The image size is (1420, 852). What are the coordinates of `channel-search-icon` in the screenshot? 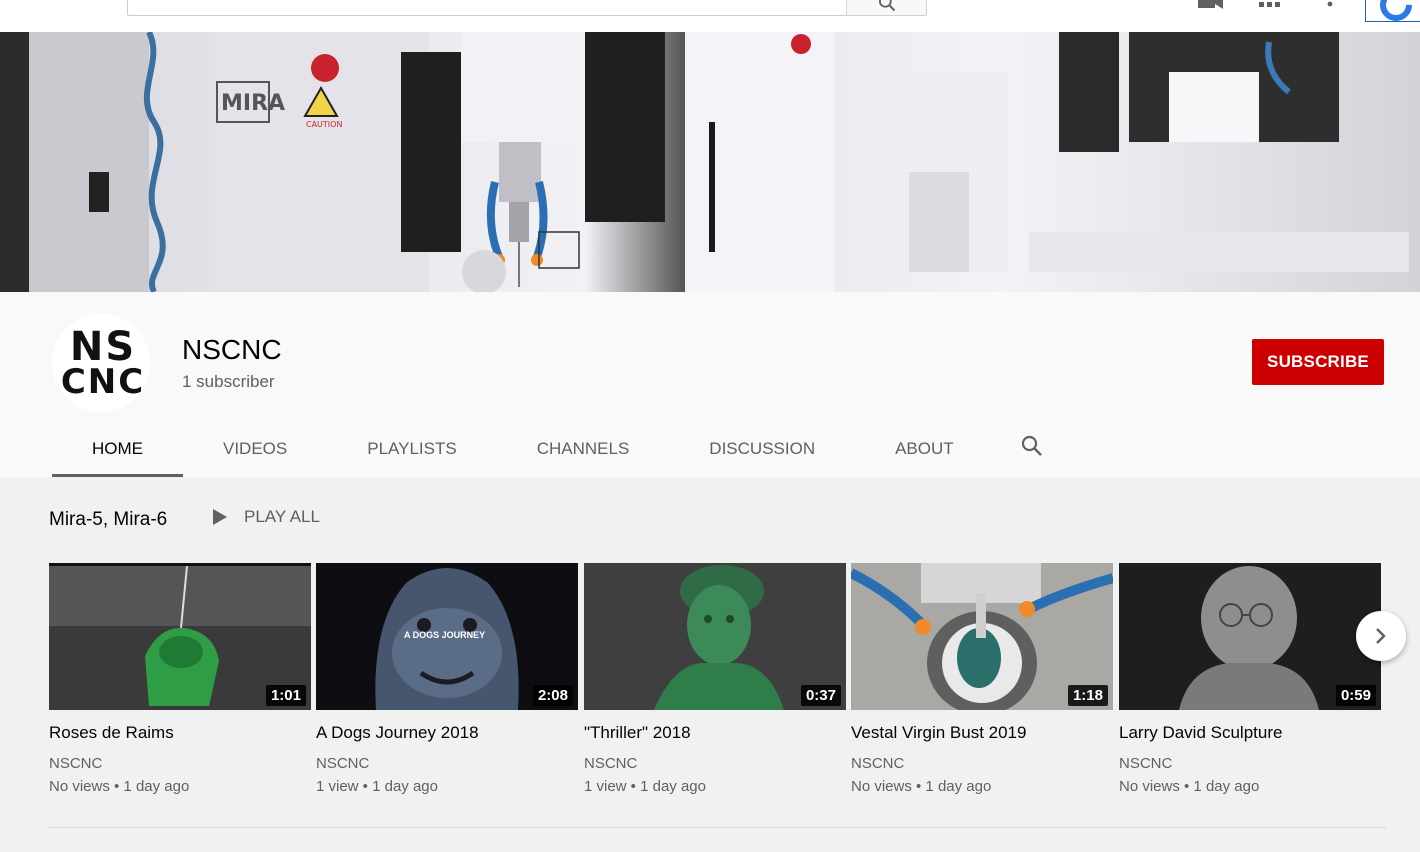 It's located at (1032, 446).